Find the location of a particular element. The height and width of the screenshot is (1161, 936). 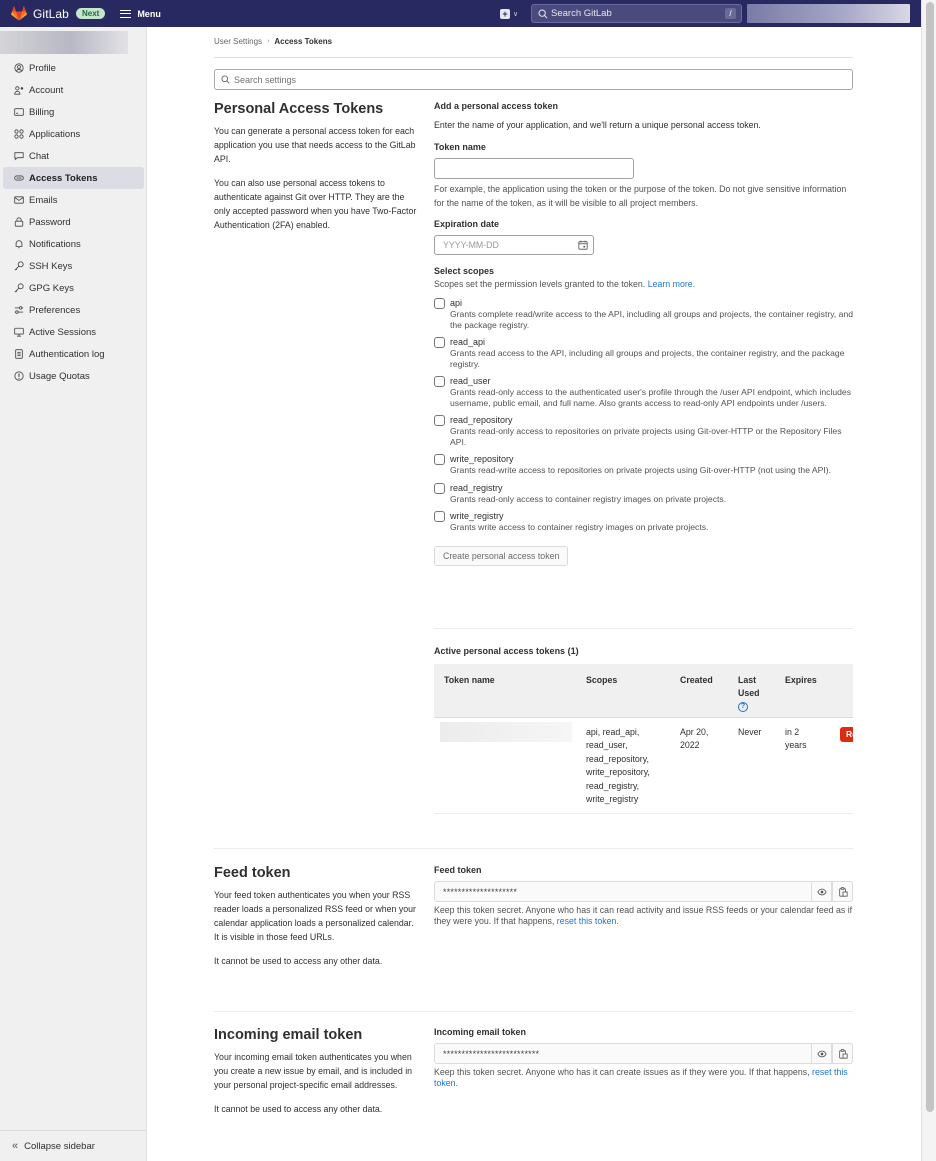

sidebar-item-applications: Applications is located at coordinates (73, 134).